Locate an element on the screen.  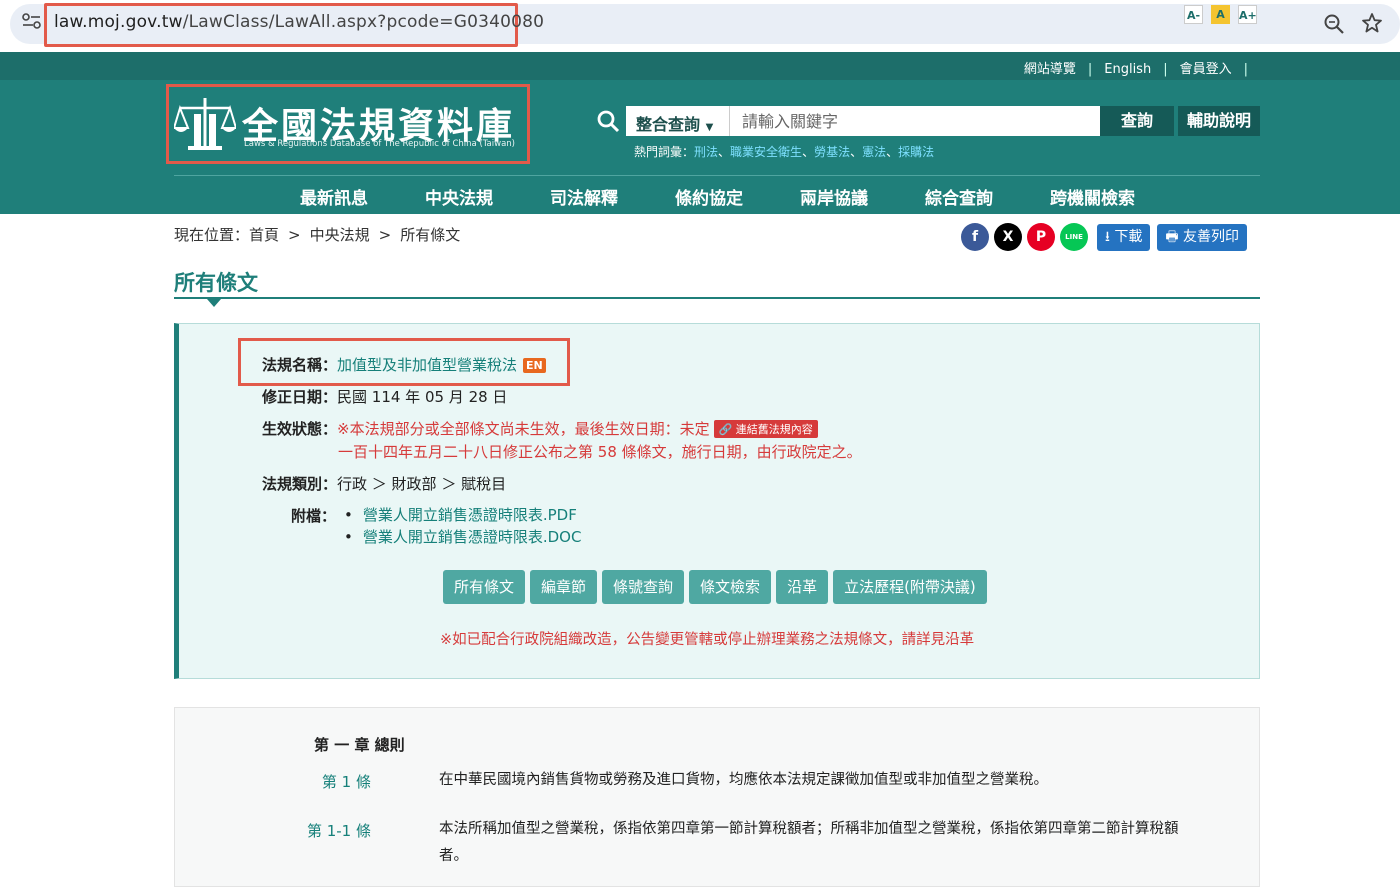
nav-item-cross-strait: 兩岸協議 is located at coordinates (834, 196).